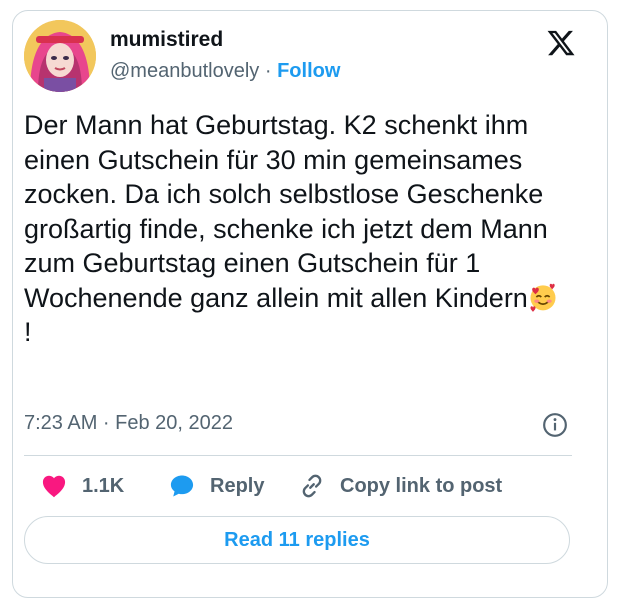  I want to click on copy-link-button: Copy link to post, so click(400, 486).